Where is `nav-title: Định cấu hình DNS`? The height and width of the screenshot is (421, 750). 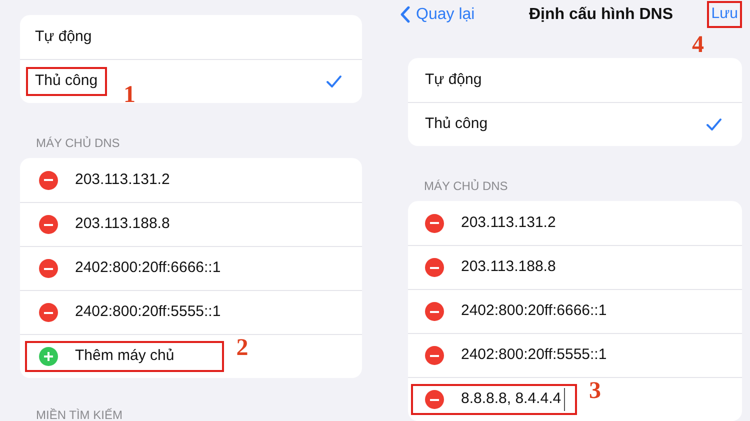 nav-title: Định cấu hình DNS is located at coordinates (600, 14).